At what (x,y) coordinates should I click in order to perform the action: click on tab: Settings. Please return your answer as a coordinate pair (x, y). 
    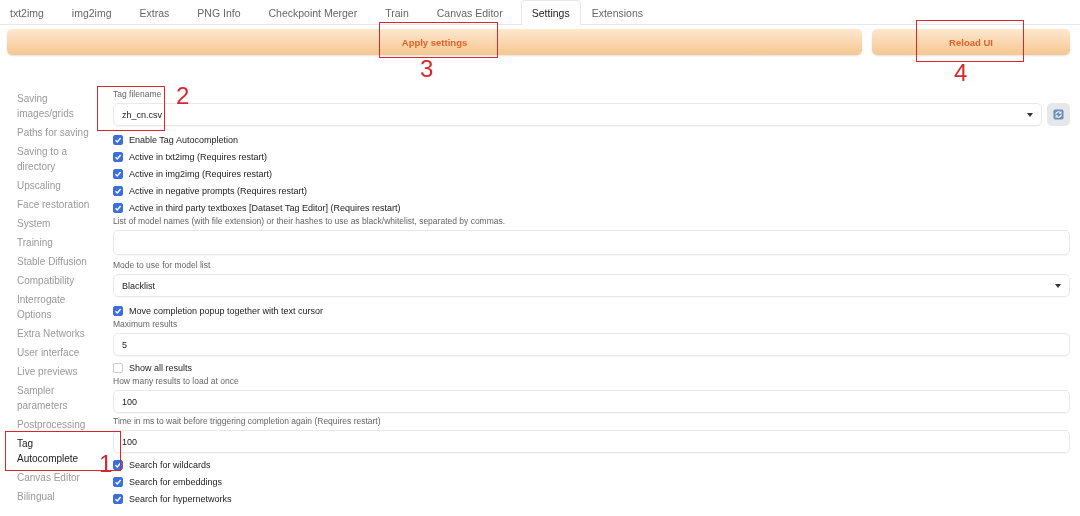
    Looking at the image, I should click on (550, 12).